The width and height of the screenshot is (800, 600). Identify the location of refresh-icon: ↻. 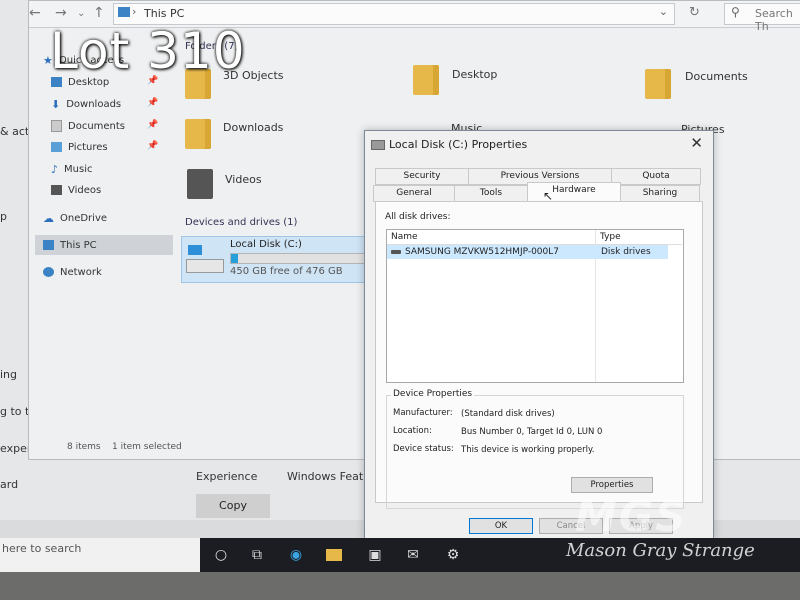
(694, 12).